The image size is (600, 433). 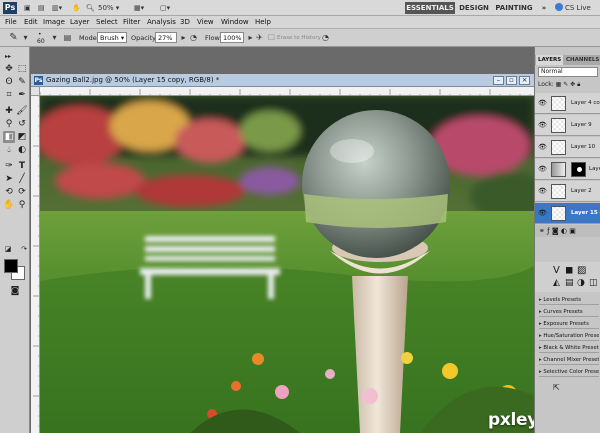 I want to click on workspace-essentials-button: ESSENTIALS, so click(x=430, y=8).